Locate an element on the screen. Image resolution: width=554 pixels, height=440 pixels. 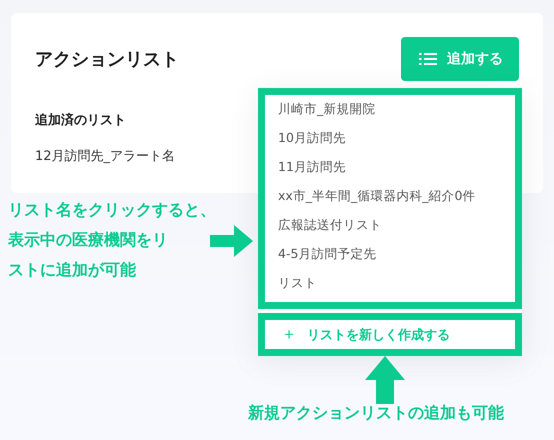
added-list-item: 12月訪問先_アラート名 is located at coordinates (105, 156).